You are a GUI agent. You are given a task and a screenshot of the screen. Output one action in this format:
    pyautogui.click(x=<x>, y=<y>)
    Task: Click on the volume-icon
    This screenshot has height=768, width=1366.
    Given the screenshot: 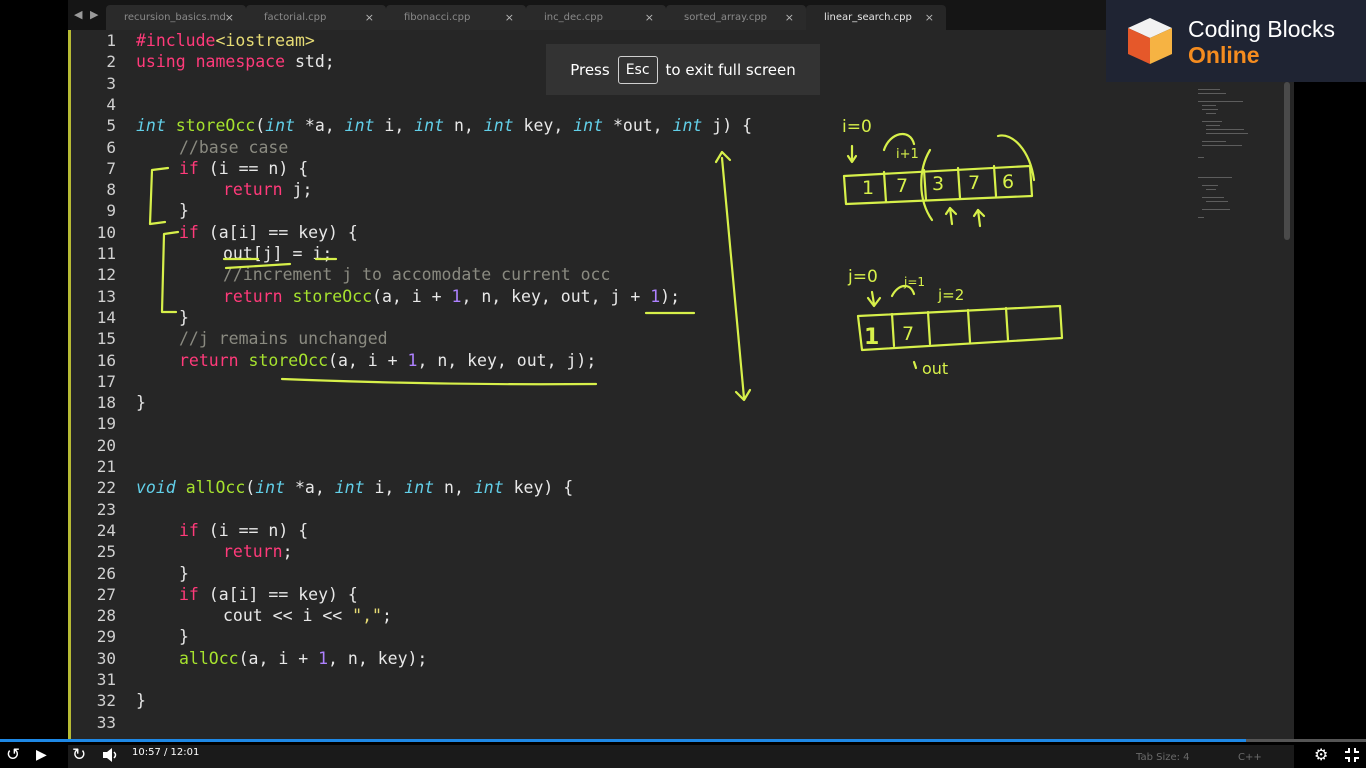 What is the action you would take?
    pyautogui.click(x=110, y=755)
    